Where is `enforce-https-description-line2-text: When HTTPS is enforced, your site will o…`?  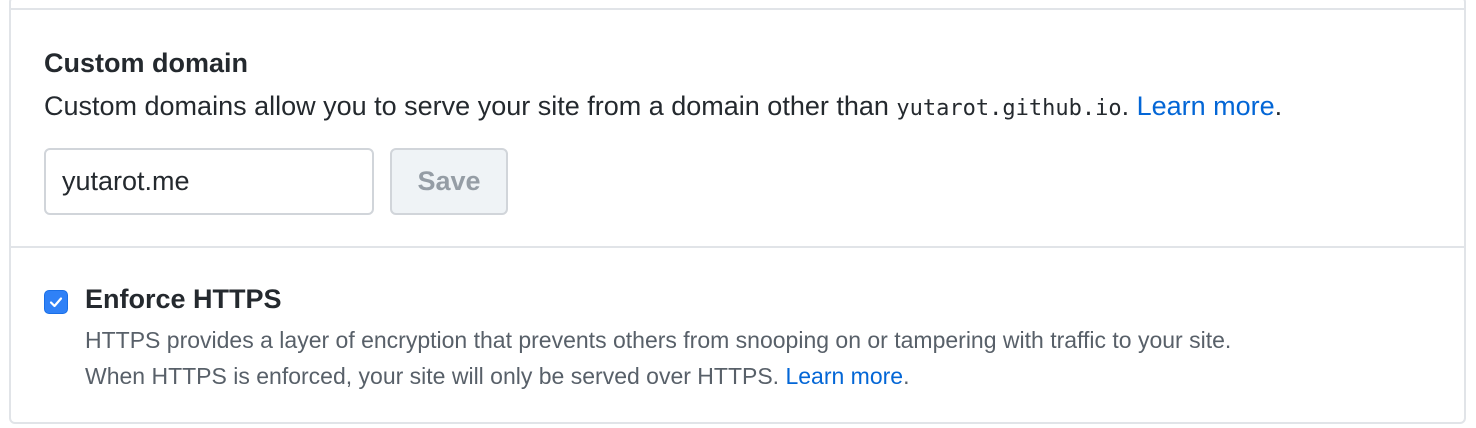 enforce-https-description-line2-text: When HTTPS is enforced, your site will o… is located at coordinates (435, 376).